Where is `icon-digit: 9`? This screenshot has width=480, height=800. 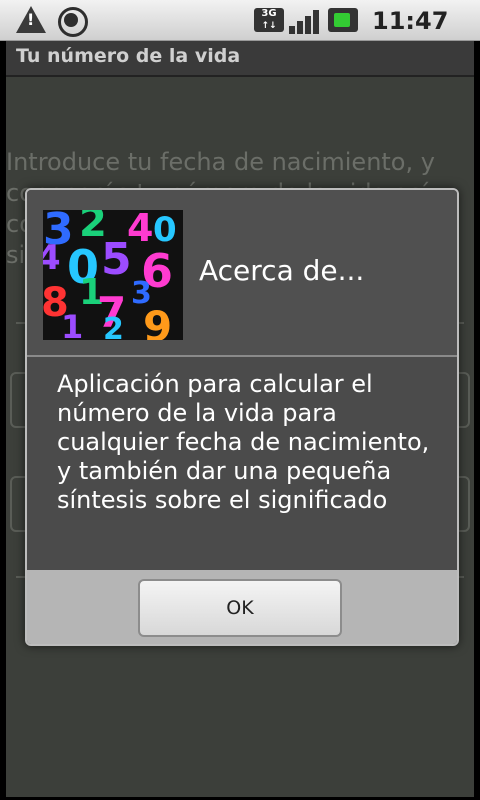 icon-digit: 9 is located at coordinates (158, 321).